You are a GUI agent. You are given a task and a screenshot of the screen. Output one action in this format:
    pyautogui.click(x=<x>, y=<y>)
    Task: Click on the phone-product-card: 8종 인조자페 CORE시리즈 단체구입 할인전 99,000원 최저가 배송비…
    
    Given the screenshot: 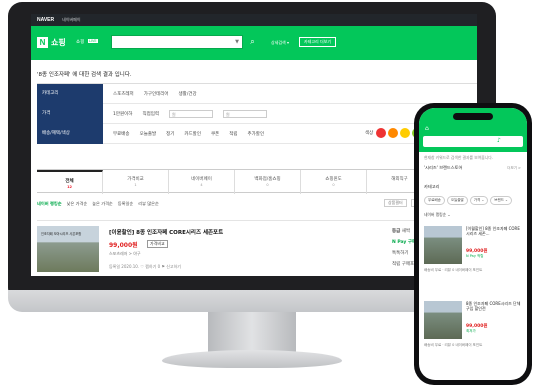 What is the action you would take?
    pyautogui.click(x=473, y=327)
    